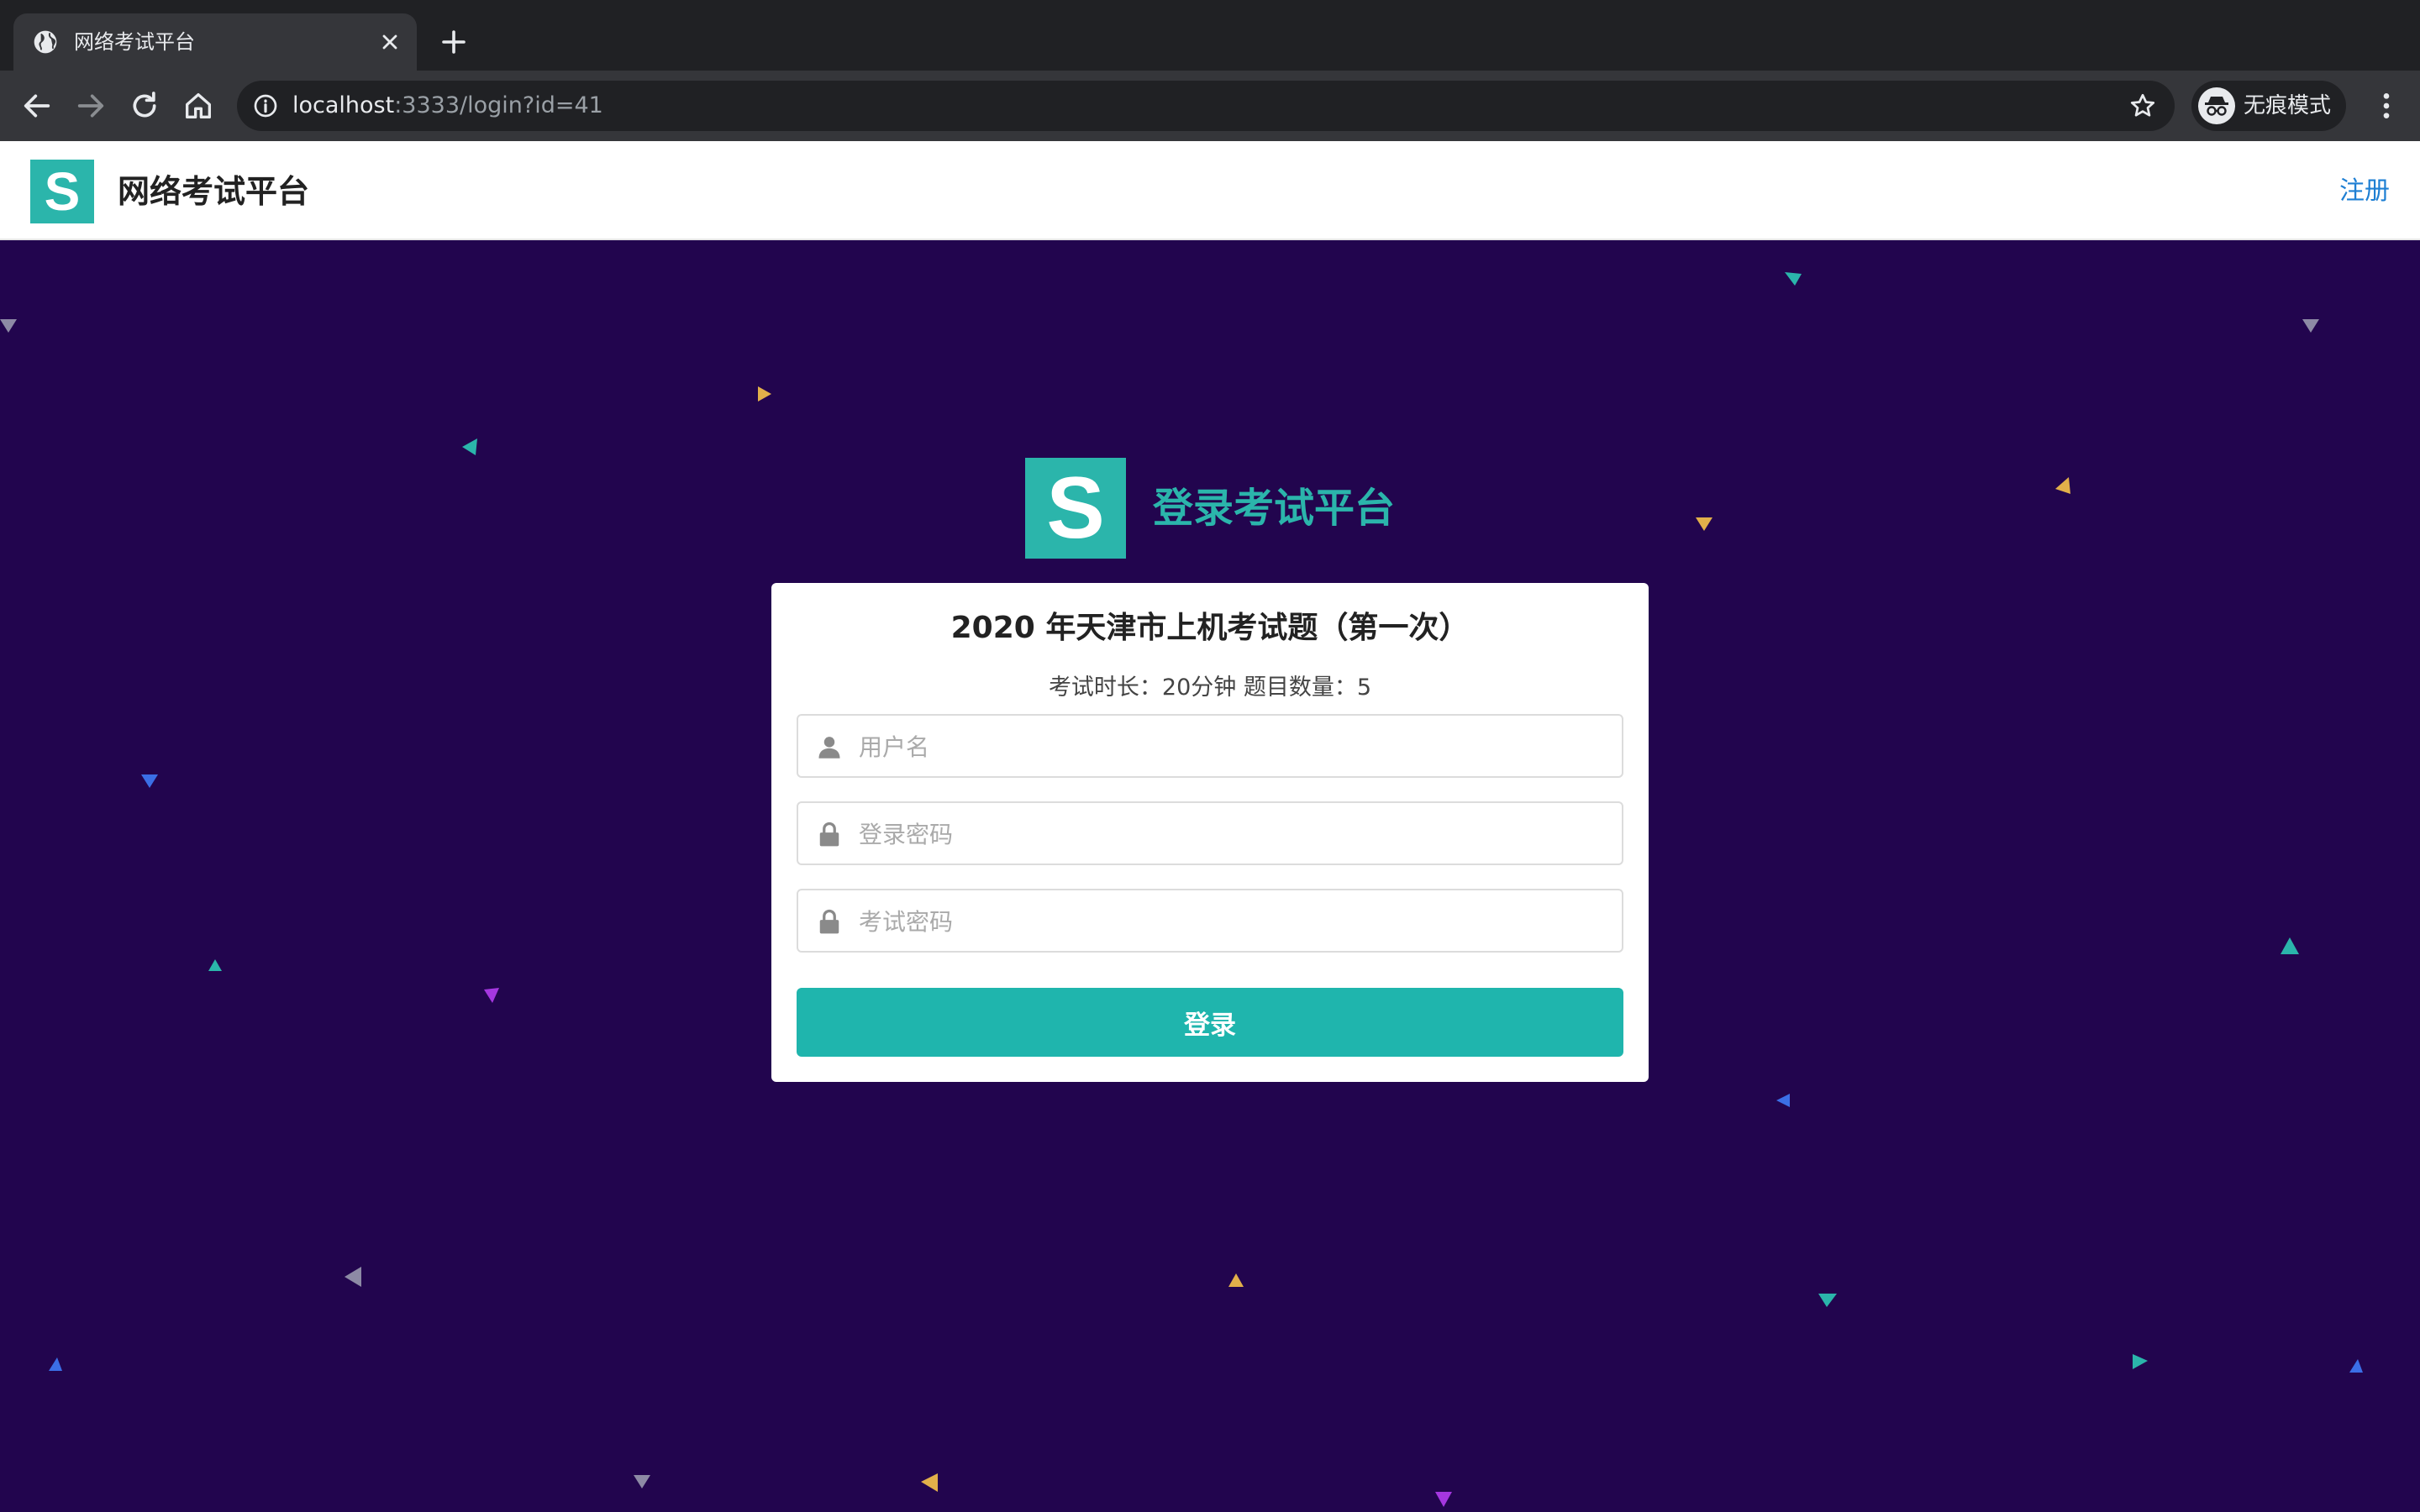 The width and height of the screenshot is (2420, 1512). I want to click on address-url: localhost:3333/login?id=41, so click(448, 106).